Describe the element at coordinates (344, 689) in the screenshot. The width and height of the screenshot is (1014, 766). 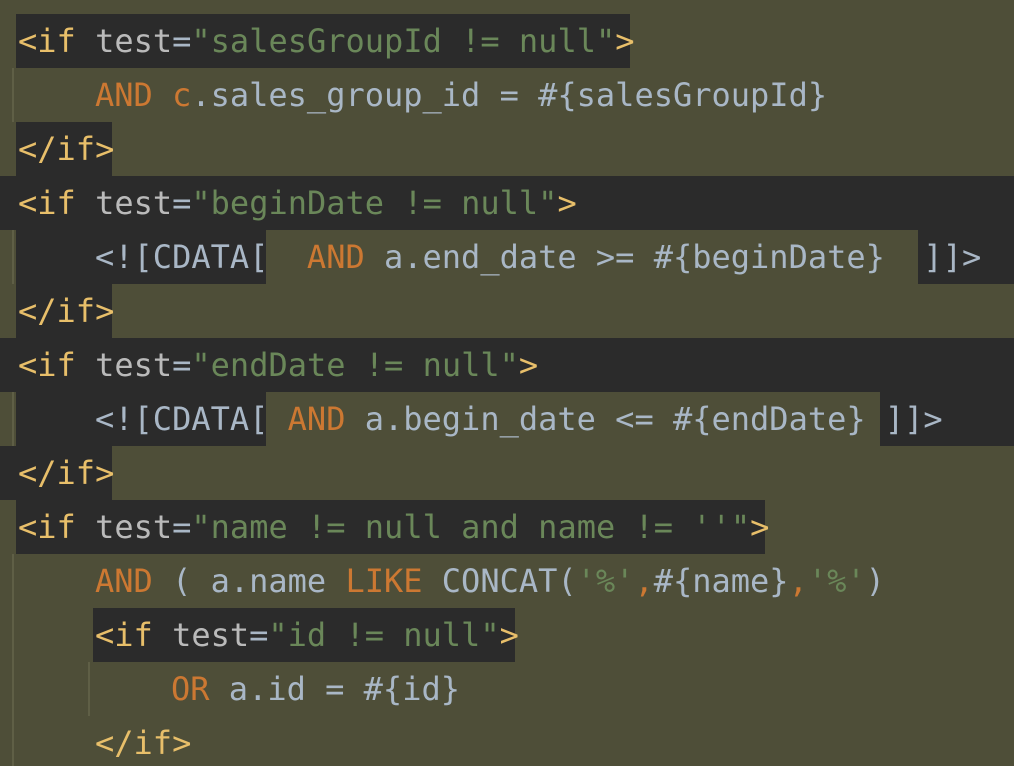
I see `code-token: a.id = #{id}` at that location.